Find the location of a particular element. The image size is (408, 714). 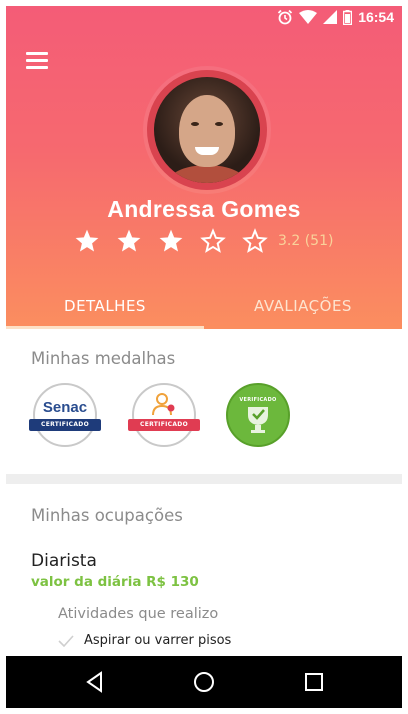

senac-logo: Senac is located at coordinates (65, 407).